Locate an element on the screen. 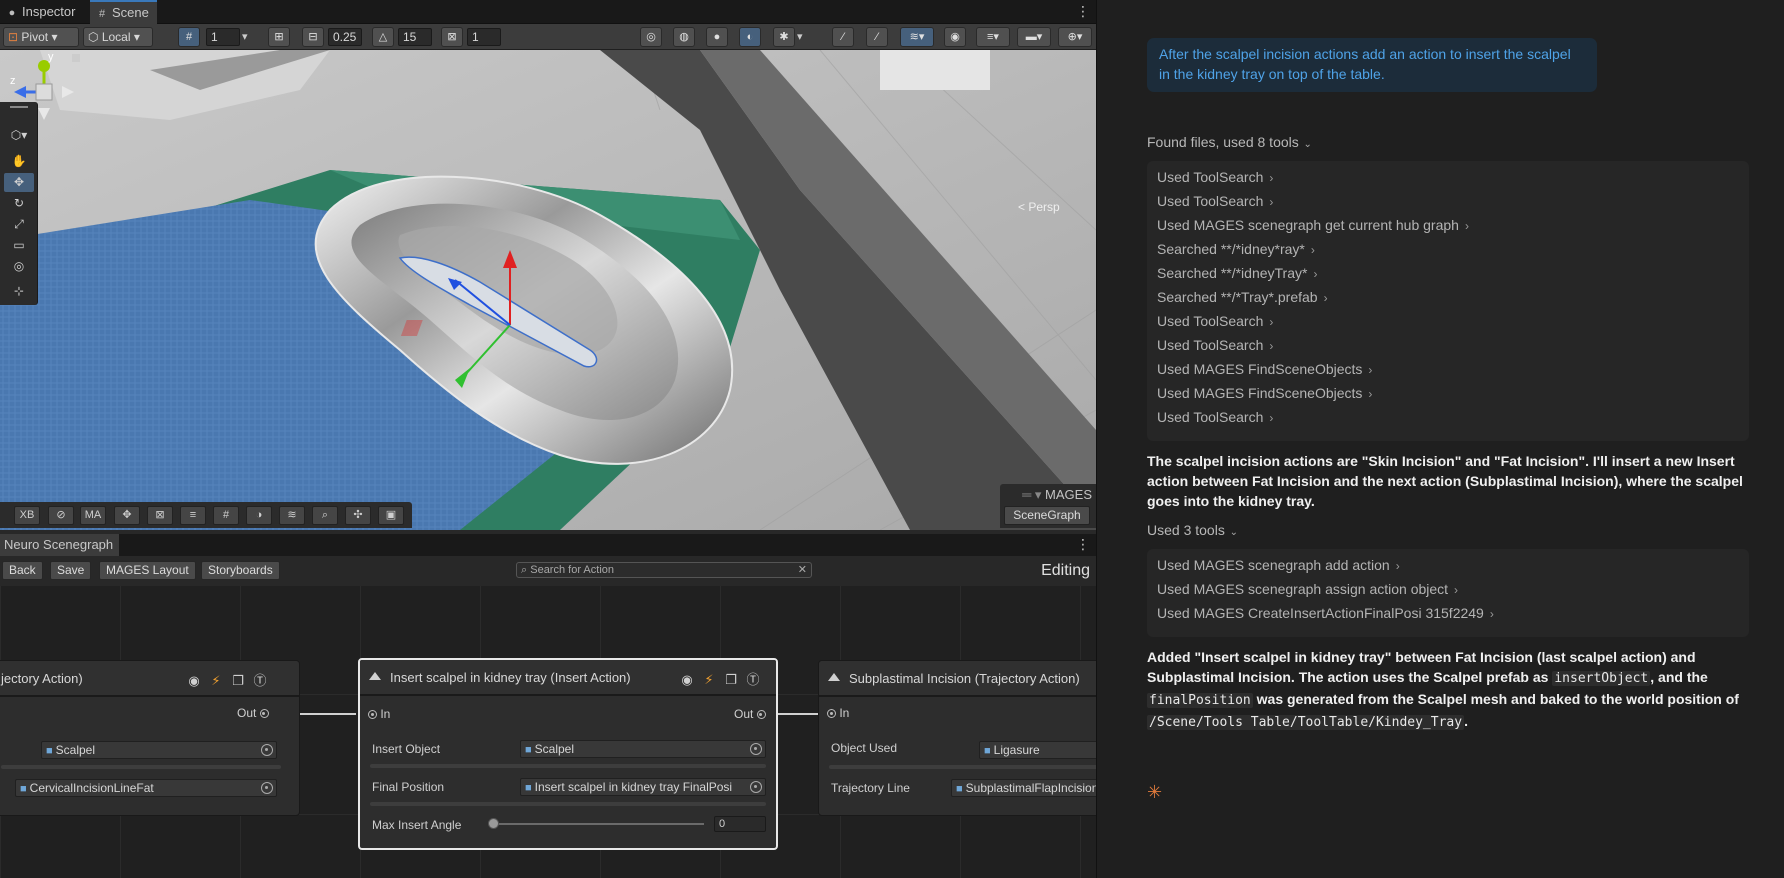 This screenshot has width=1784, height=878. increment-snap-button: ⊟ is located at coordinates (313, 37).